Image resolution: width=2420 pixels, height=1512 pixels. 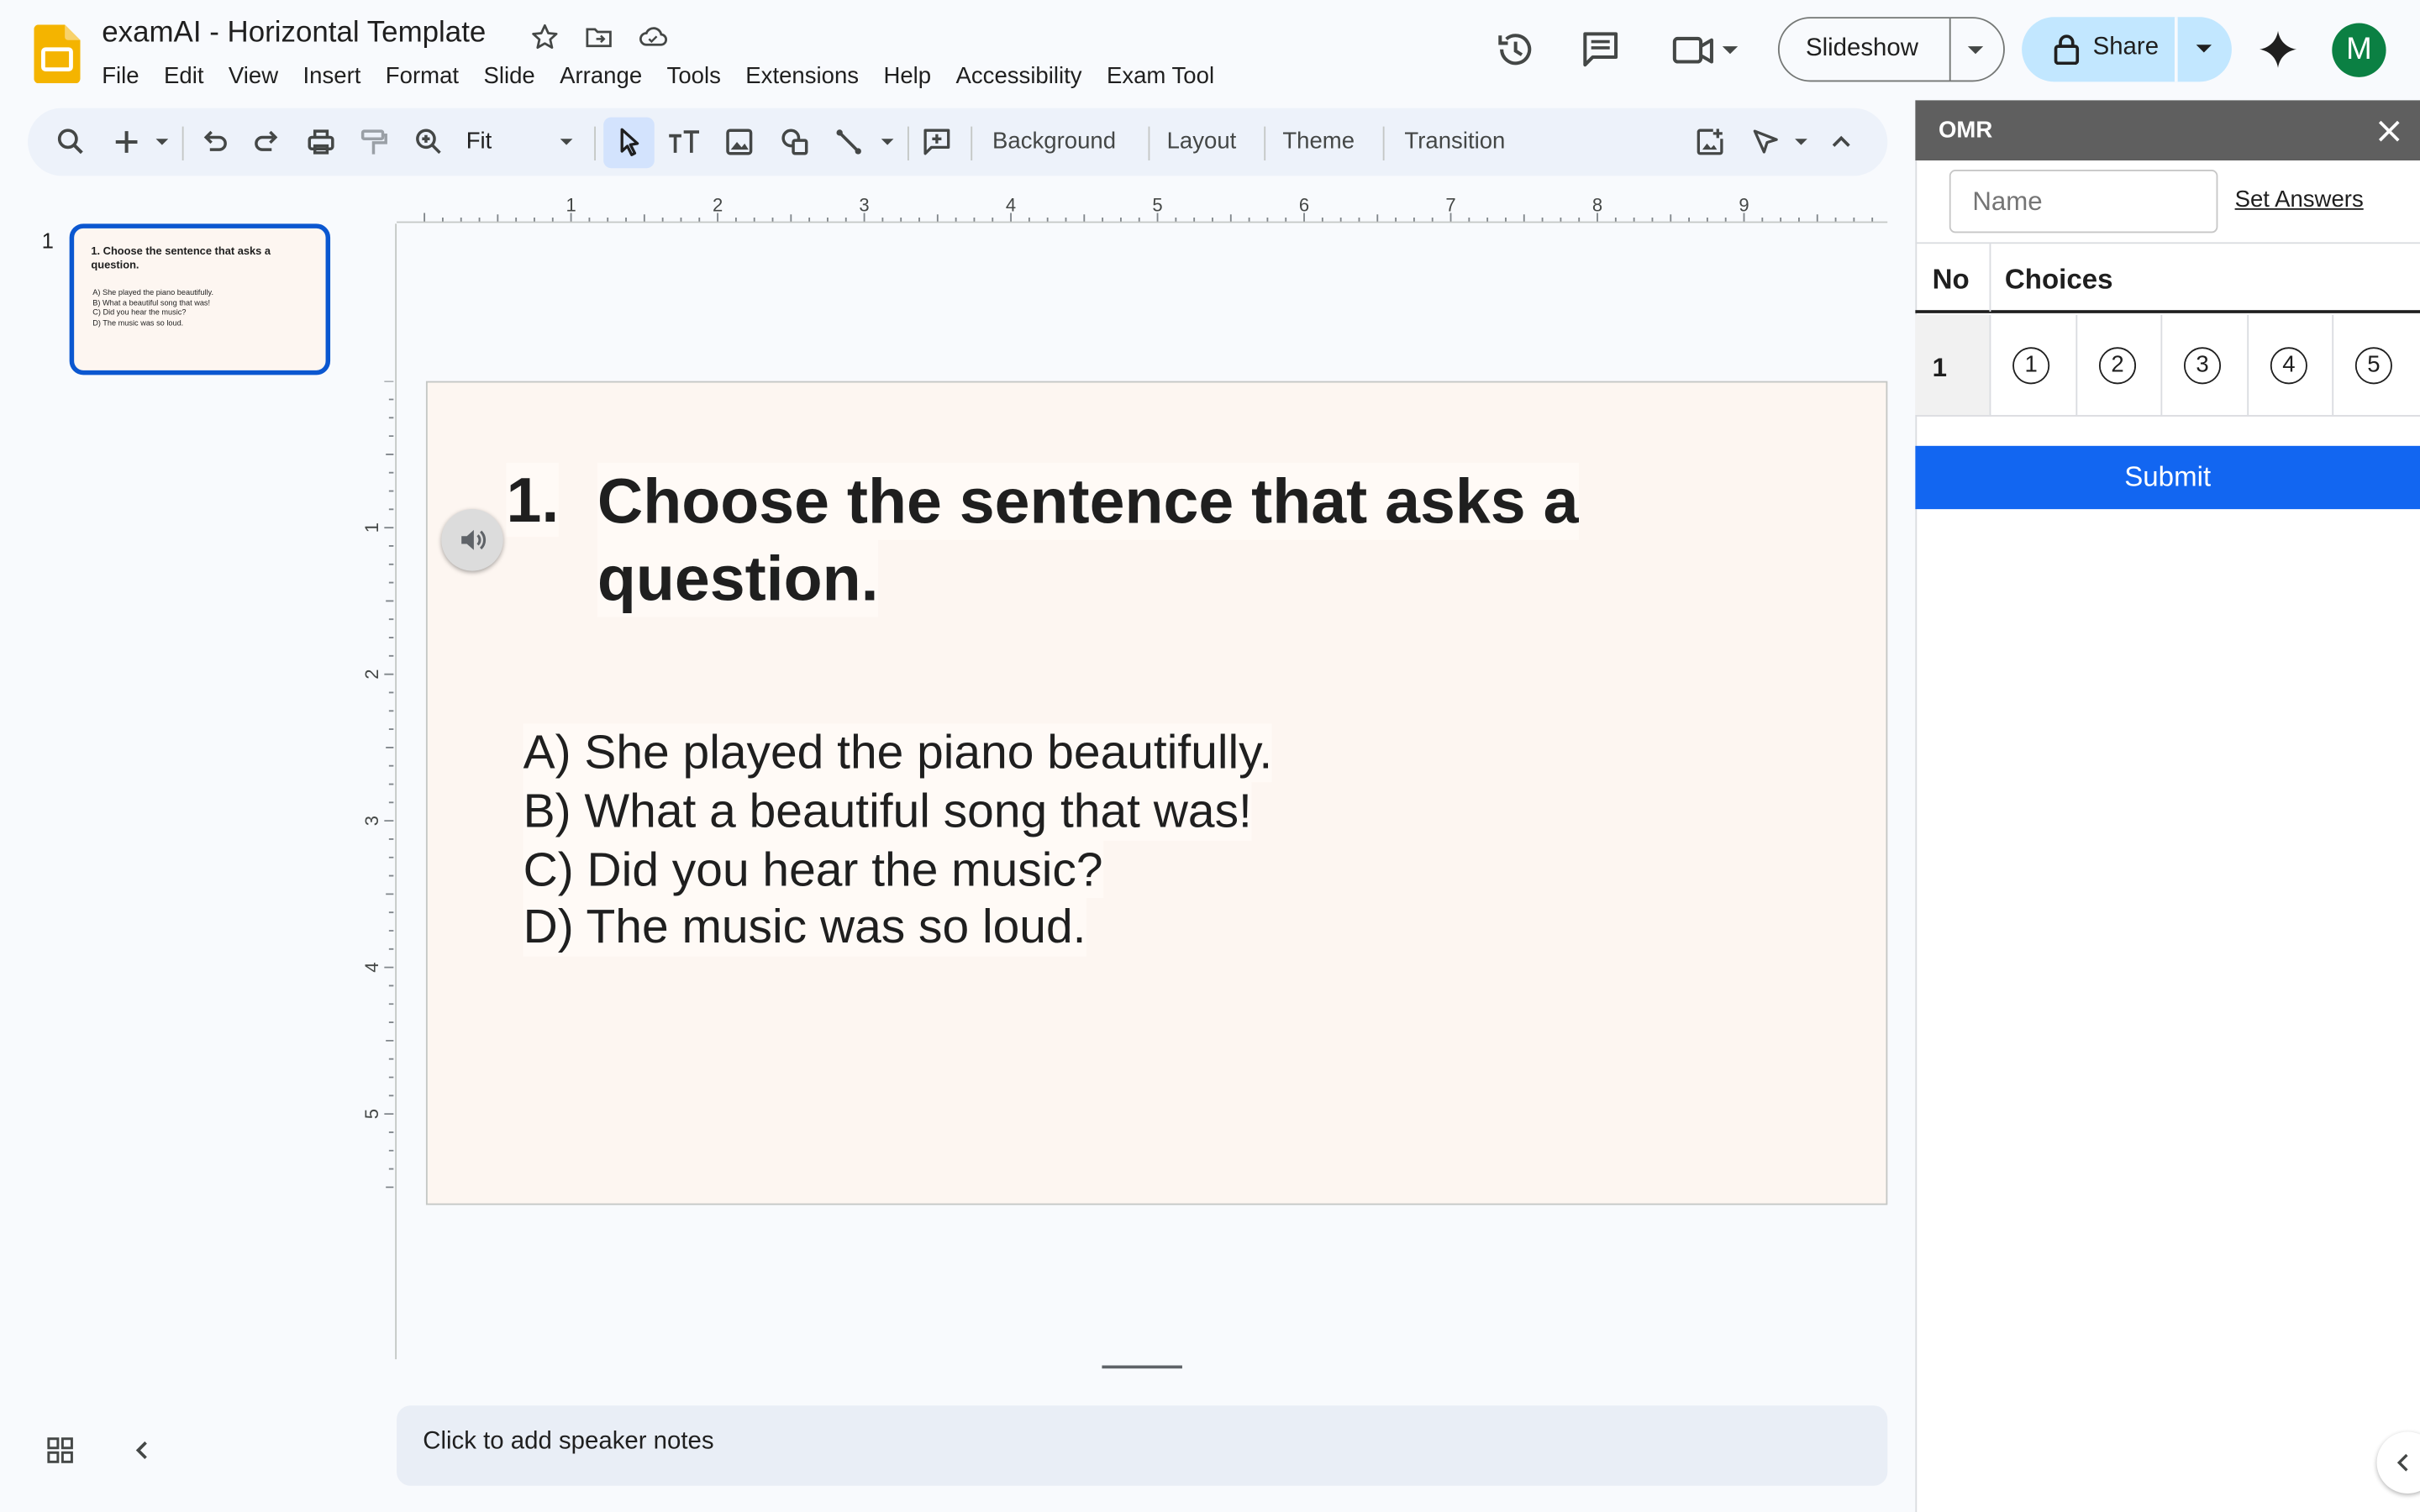 I want to click on choice-bubble-2: 2, so click(x=2117, y=366).